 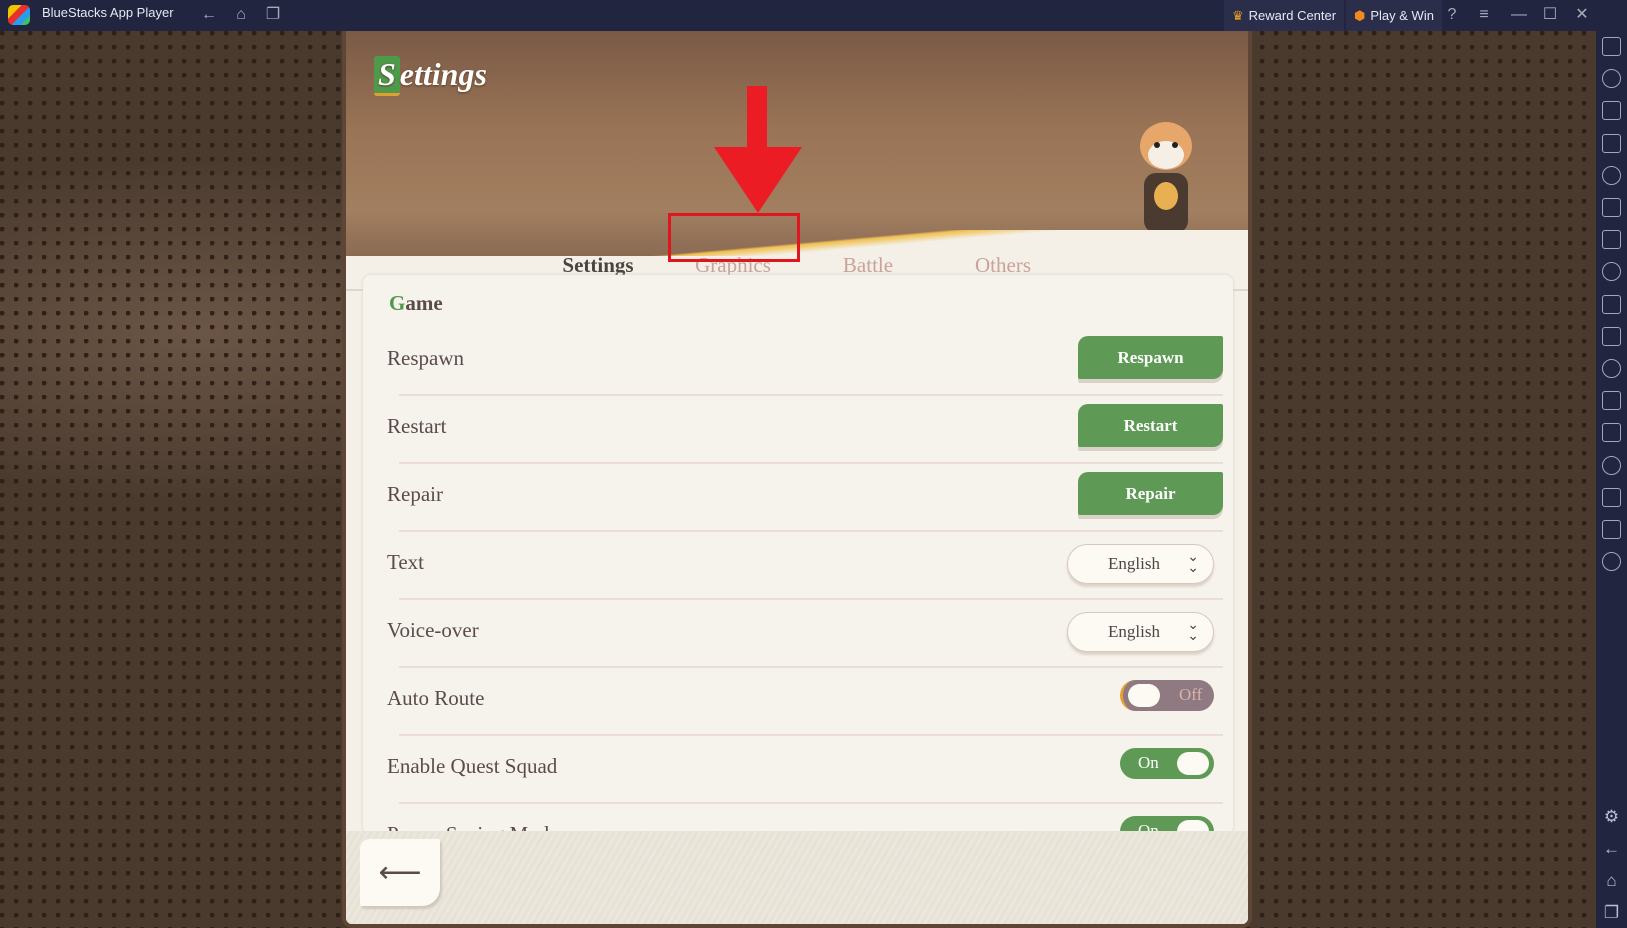 I want to click on layers-icon, so click(x=1611, y=529).